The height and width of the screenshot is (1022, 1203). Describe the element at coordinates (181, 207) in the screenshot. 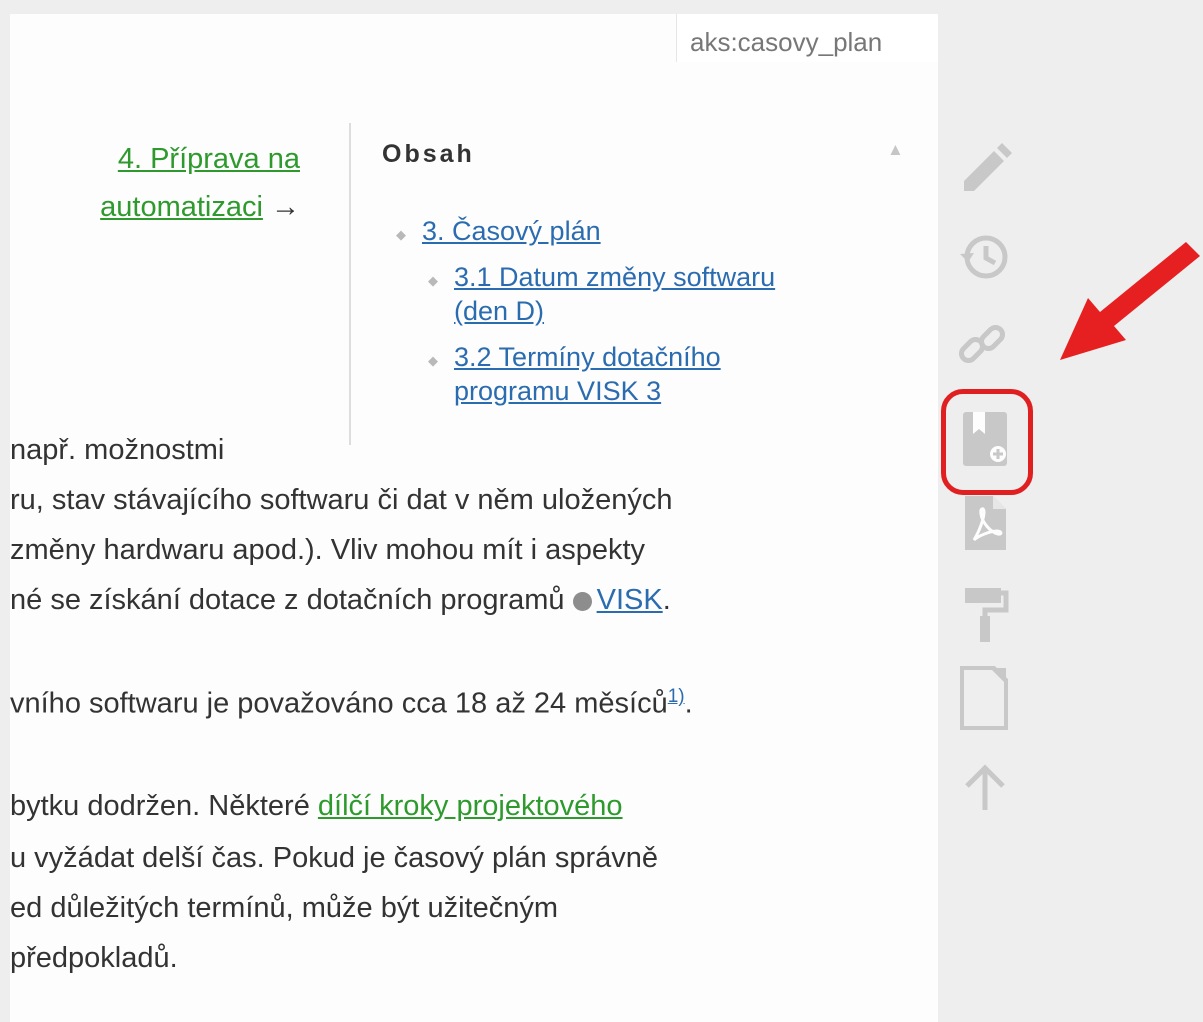

I see `next-page-link-cont: automatizaci` at that location.